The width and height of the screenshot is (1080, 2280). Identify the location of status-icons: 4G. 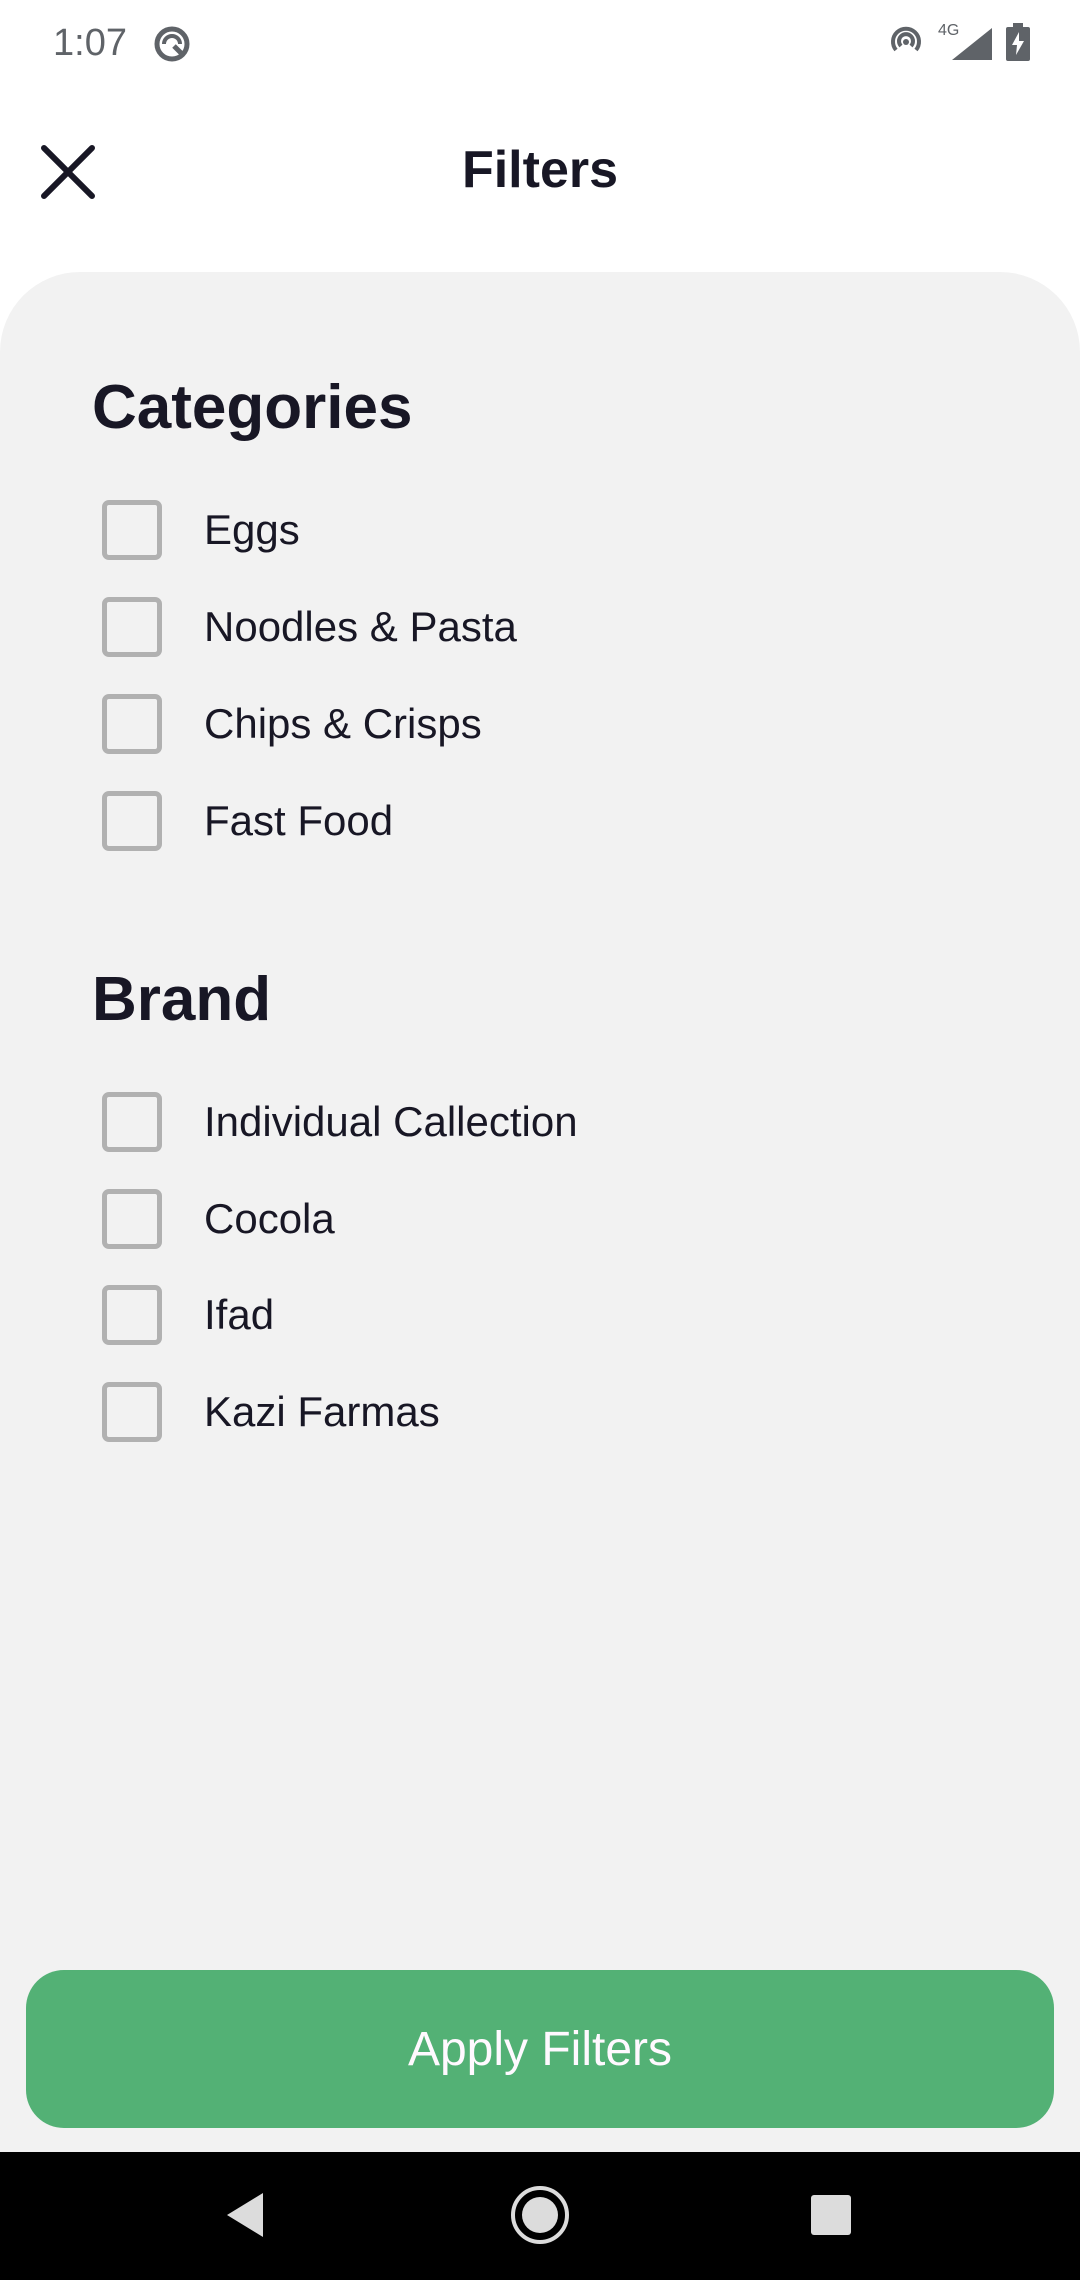
(959, 44).